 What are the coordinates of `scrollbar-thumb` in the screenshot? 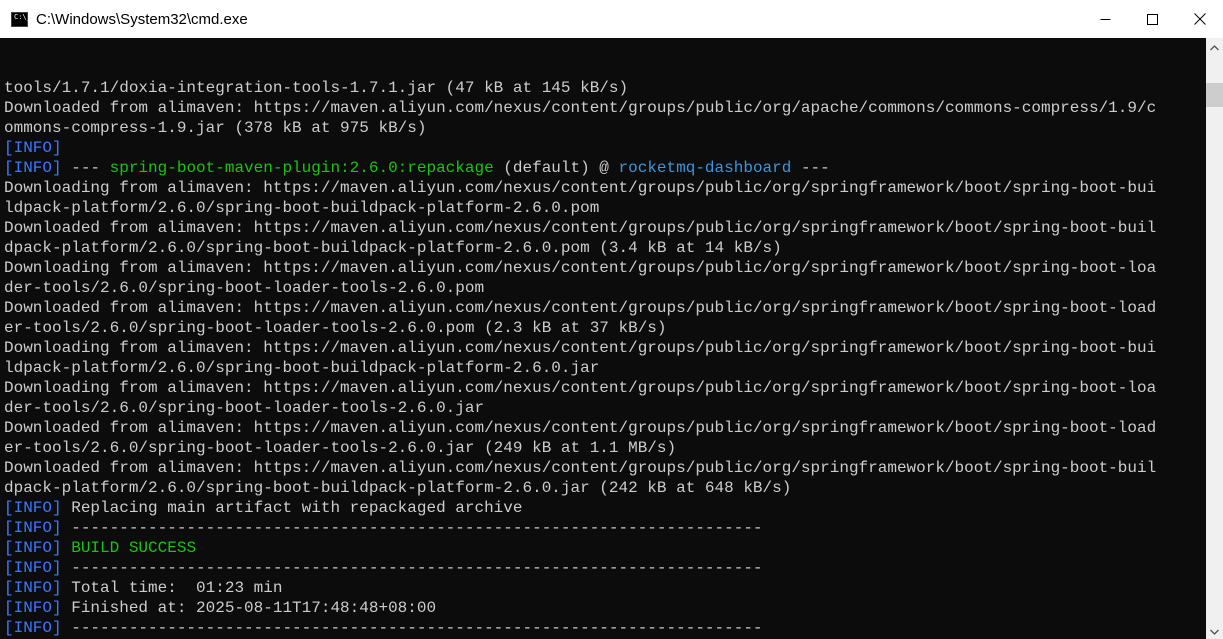 It's located at (1214, 95).